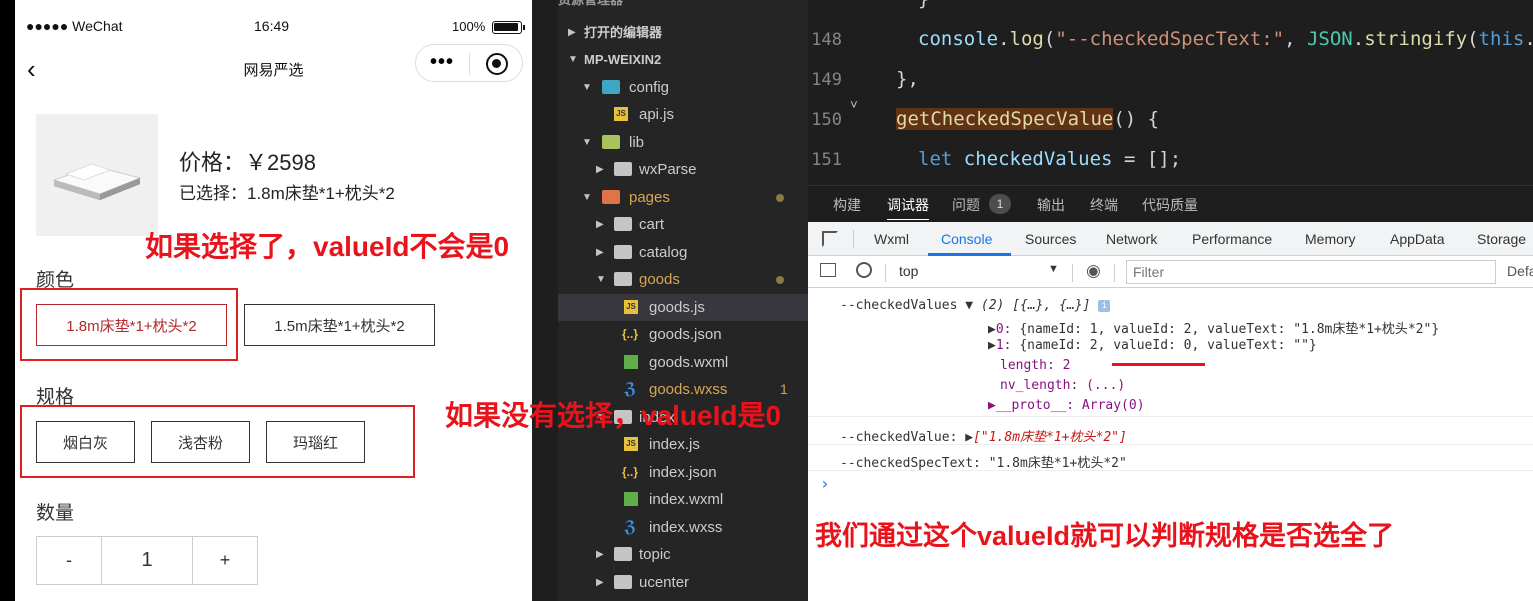  I want to click on more-menu-icon: •••, so click(442, 62).